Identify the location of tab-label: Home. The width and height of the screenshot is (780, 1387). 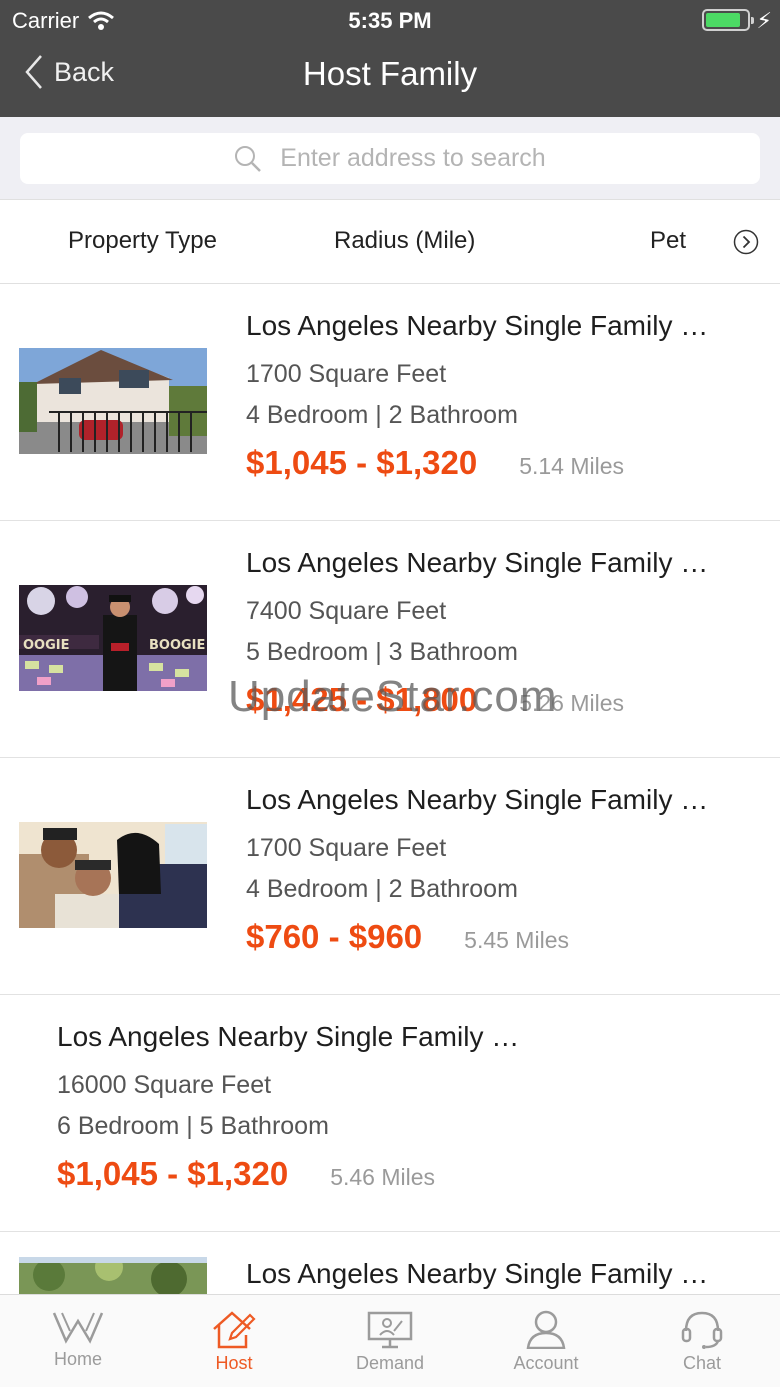
(77, 1359).